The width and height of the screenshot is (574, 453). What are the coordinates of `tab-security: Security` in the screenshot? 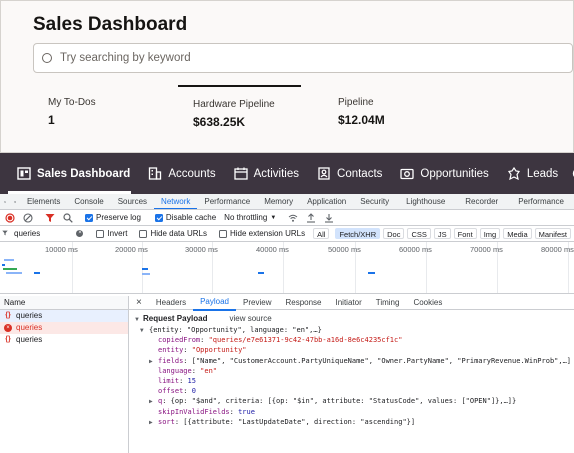 It's located at (374, 201).